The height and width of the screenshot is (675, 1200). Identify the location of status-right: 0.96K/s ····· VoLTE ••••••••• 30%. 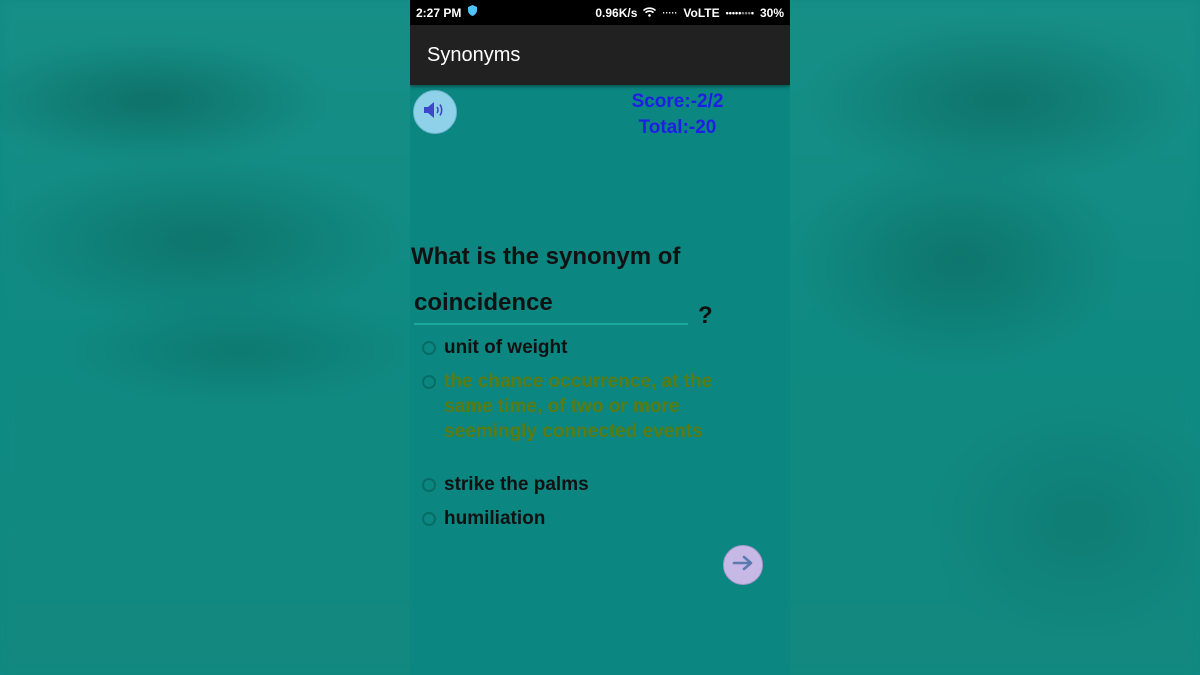
(689, 13).